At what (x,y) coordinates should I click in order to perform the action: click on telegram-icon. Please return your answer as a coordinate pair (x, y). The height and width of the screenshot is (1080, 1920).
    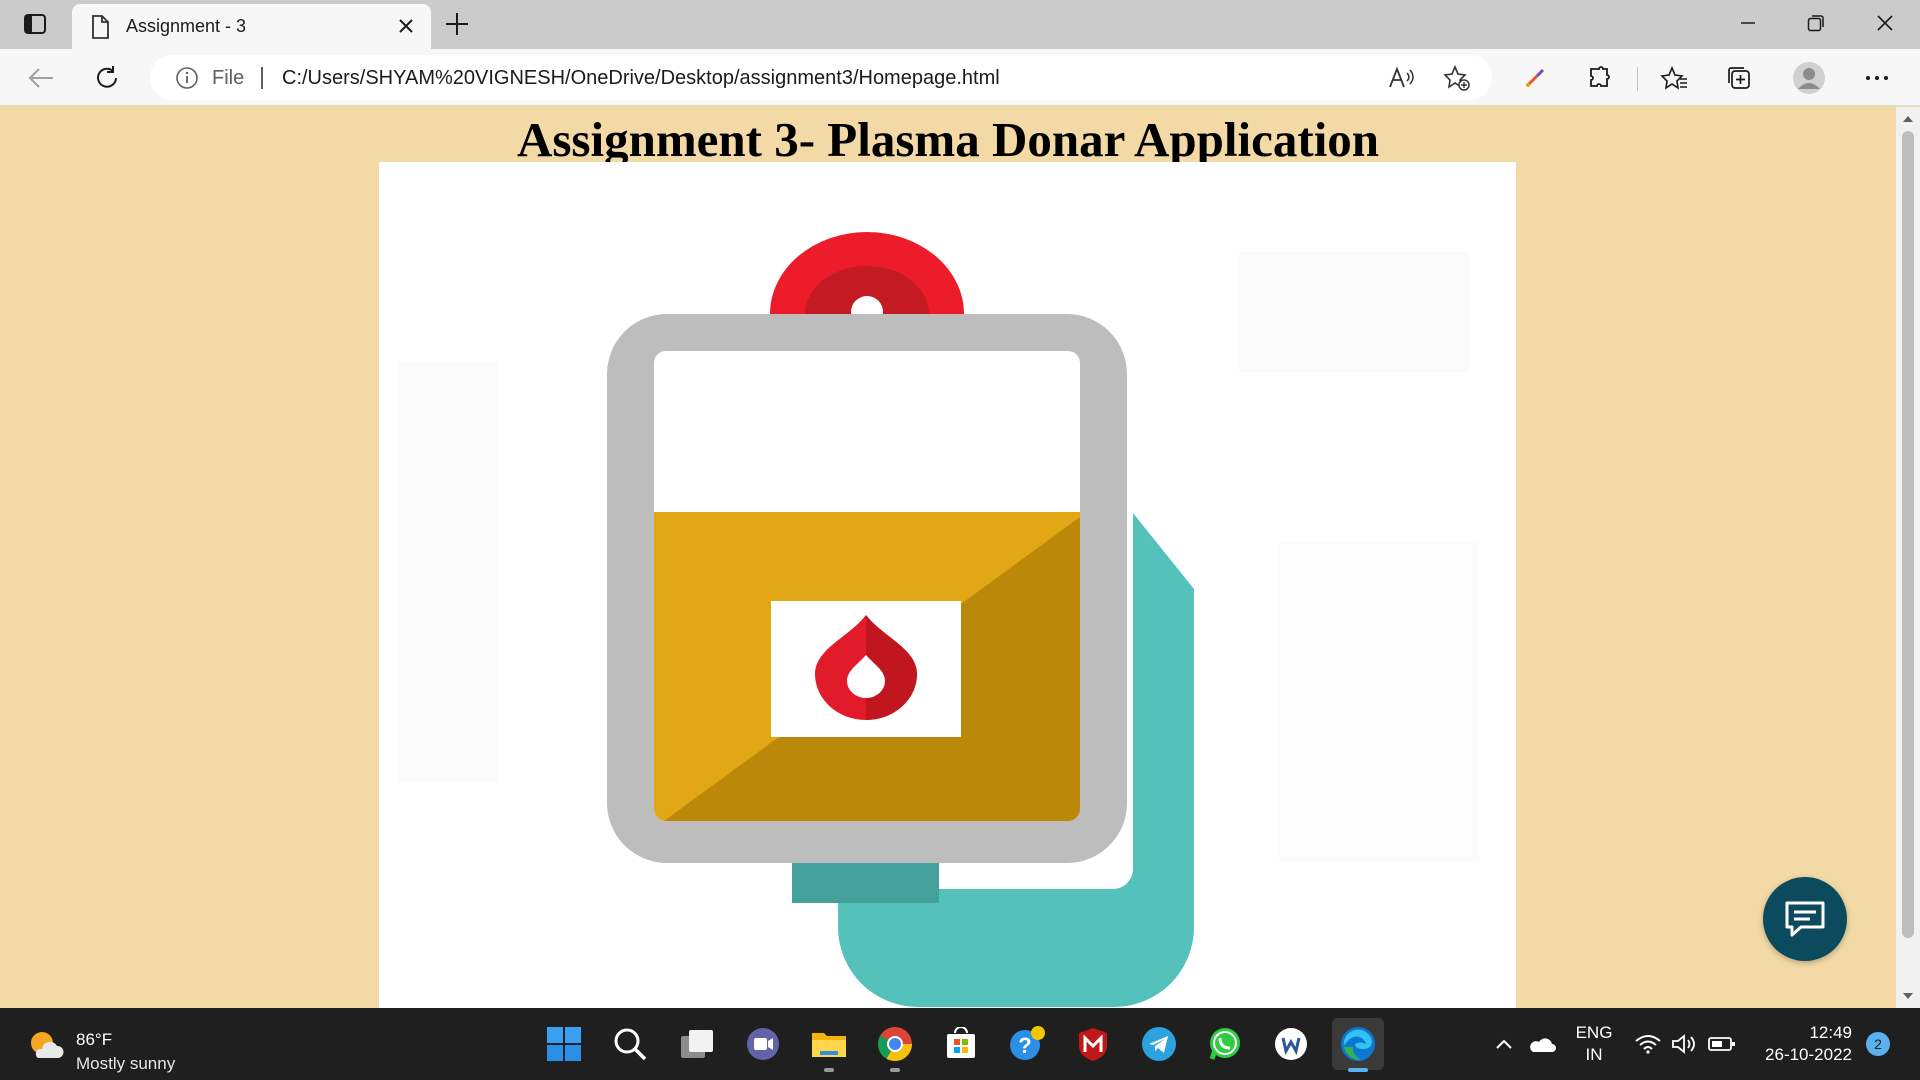
    Looking at the image, I should click on (1159, 1044).